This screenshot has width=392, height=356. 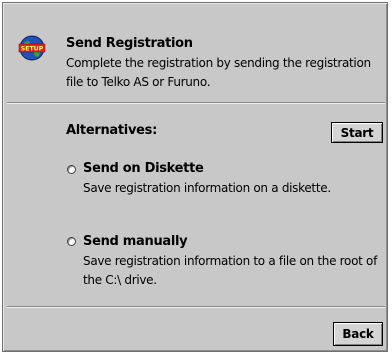 What do you see at coordinates (135, 241) in the screenshot?
I see `send-manually-label: Send manually` at bounding box center [135, 241].